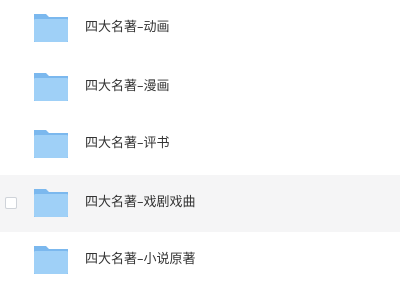  What do you see at coordinates (11, 203) in the screenshot?
I see `select-checkbox` at bounding box center [11, 203].